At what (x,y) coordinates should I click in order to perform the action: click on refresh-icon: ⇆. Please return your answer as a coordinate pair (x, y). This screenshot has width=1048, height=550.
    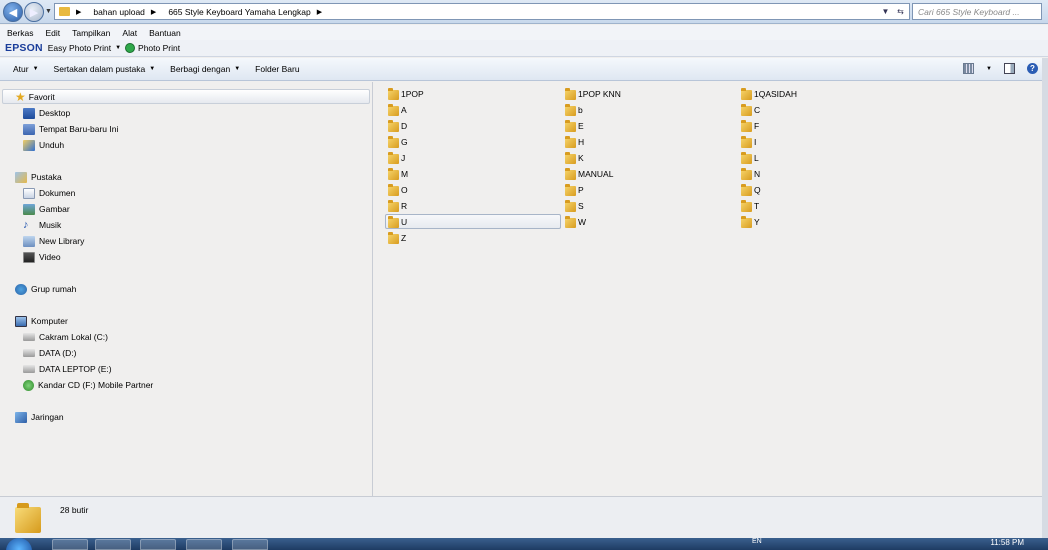
    Looking at the image, I should click on (900, 11).